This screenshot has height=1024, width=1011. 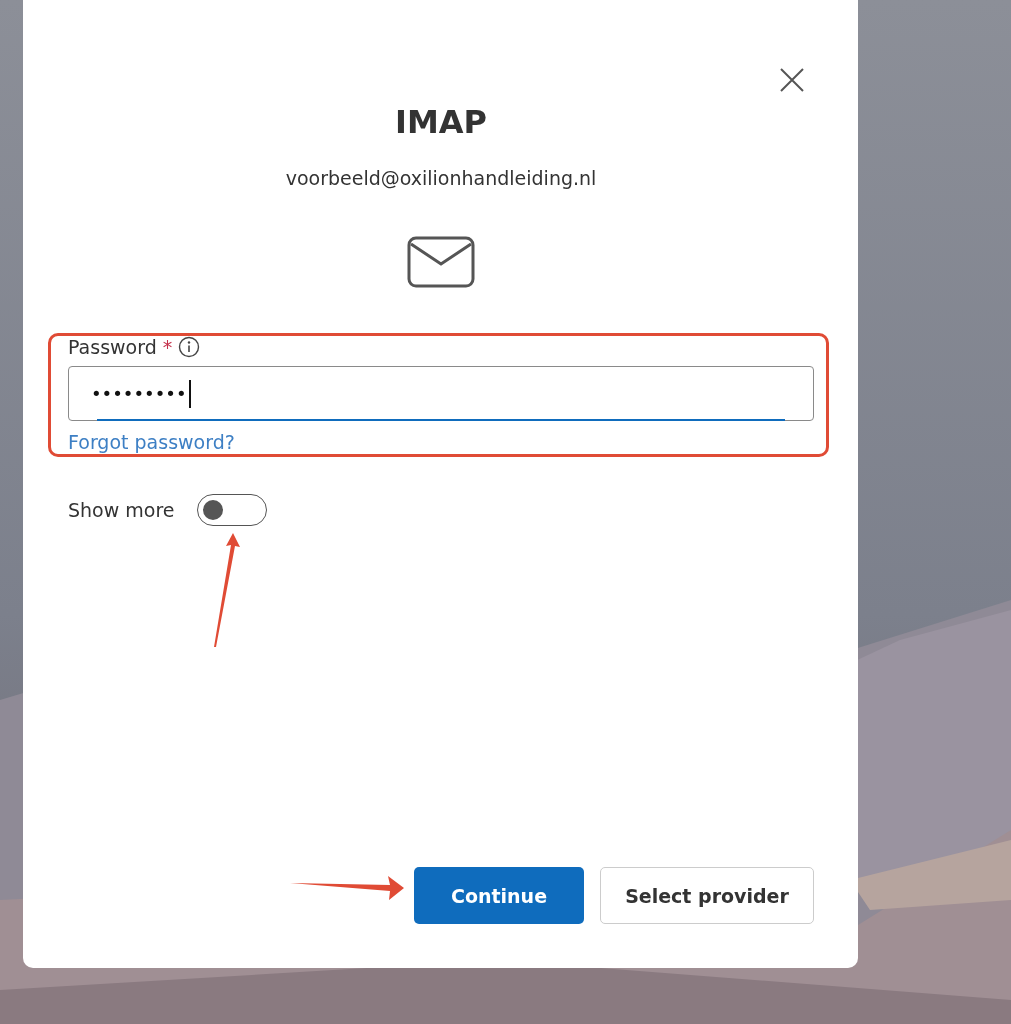 What do you see at coordinates (441, 178) in the screenshot?
I see `email-address: voorbeeld@oxilionhandleiding.nl` at bounding box center [441, 178].